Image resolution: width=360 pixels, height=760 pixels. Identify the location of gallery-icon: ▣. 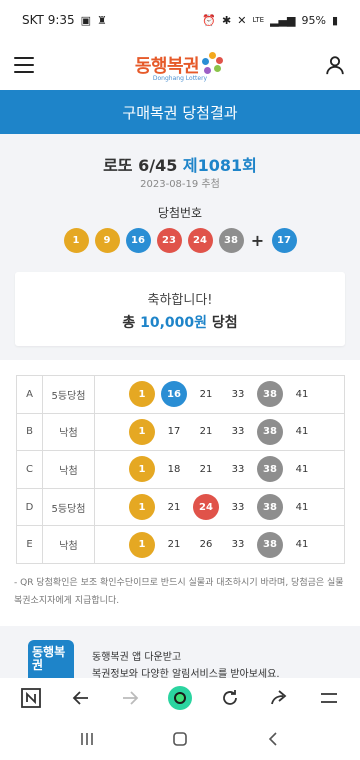
(86, 20).